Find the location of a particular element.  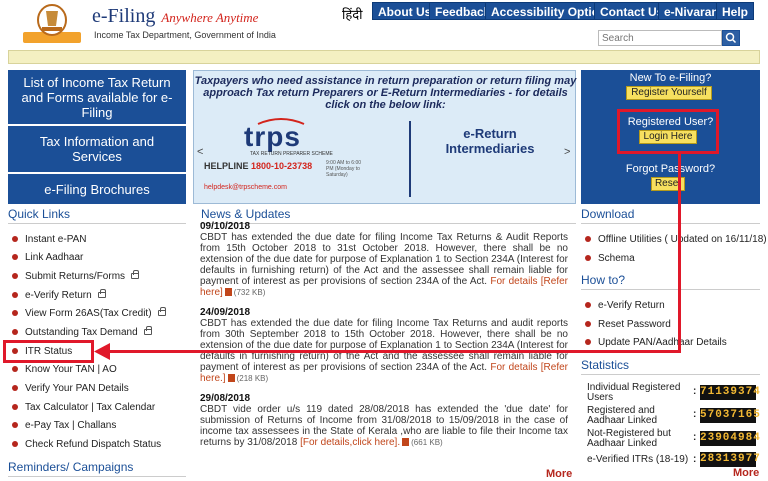

download-offline-utilities: Offline Utilities ( Updated on 16/11/18) is located at coordinates (676, 240).